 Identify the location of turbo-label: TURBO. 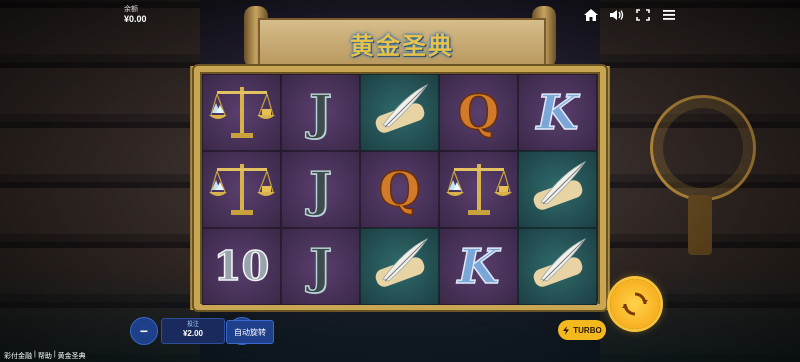
(587, 330).